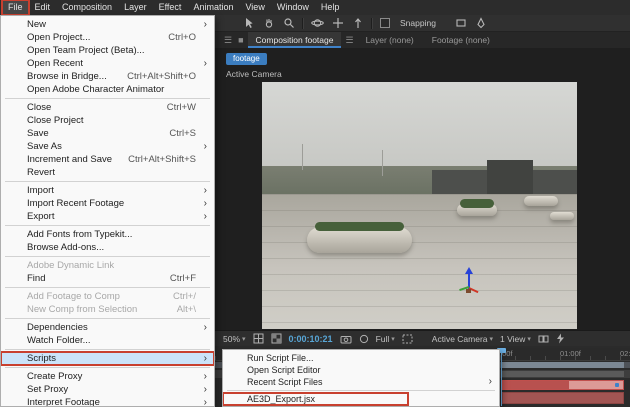 The image size is (630, 407). What do you see at coordinates (107, 327) in the screenshot?
I see `file-menu-item-dependencies: Dependencies` at bounding box center [107, 327].